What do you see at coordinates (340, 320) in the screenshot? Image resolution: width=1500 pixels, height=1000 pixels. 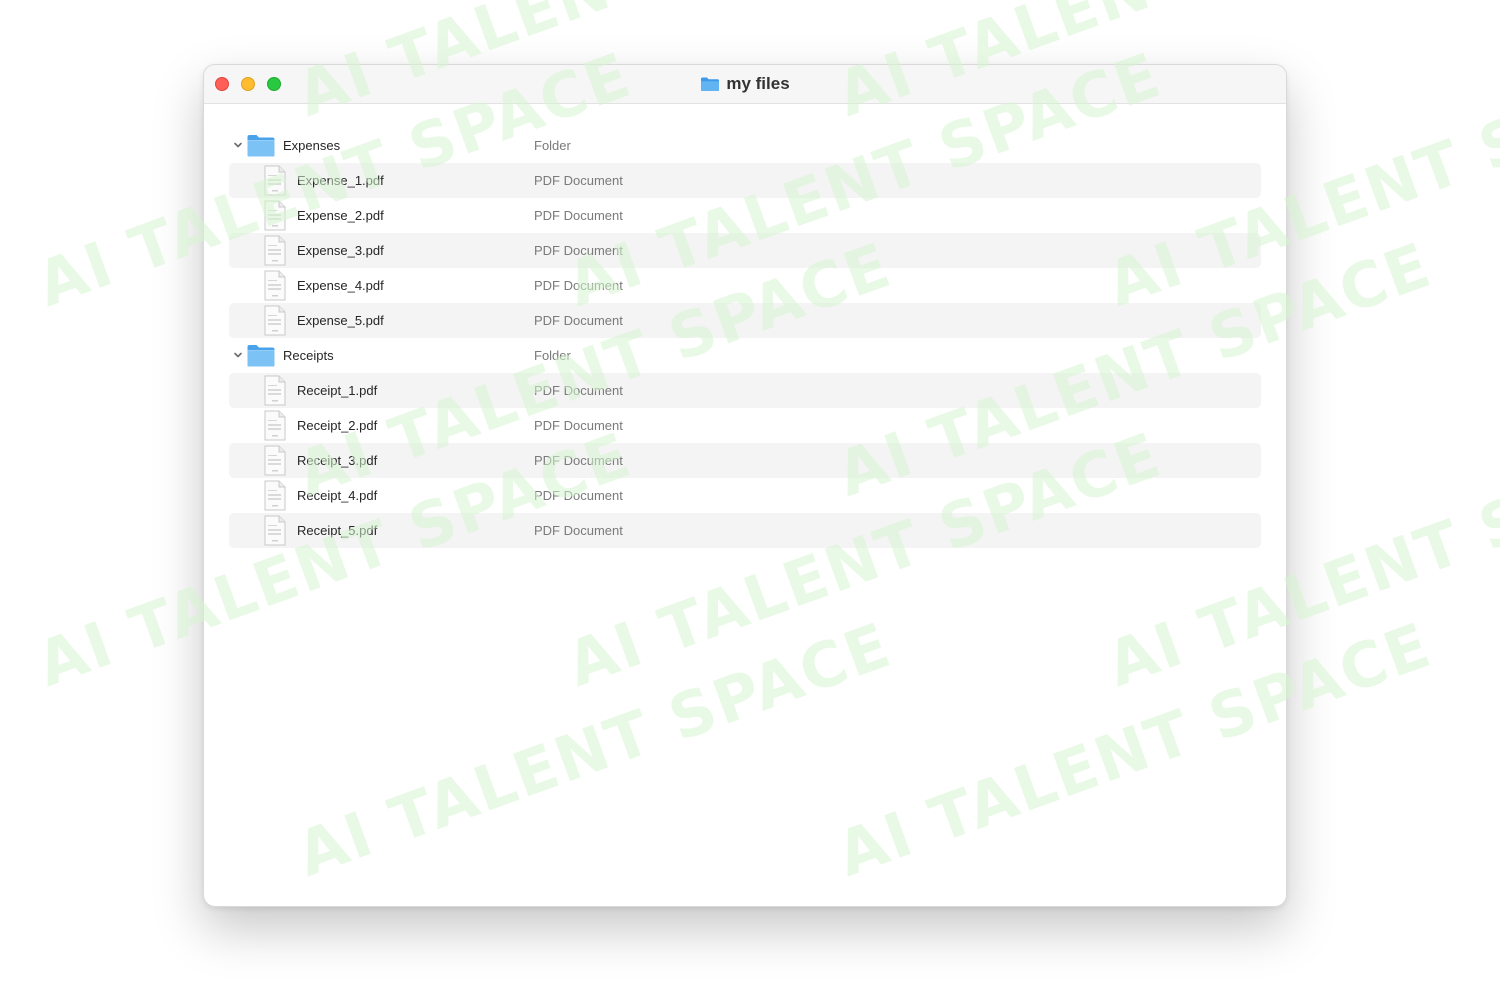 I see `file-name: Expense_5.pdf` at bounding box center [340, 320].